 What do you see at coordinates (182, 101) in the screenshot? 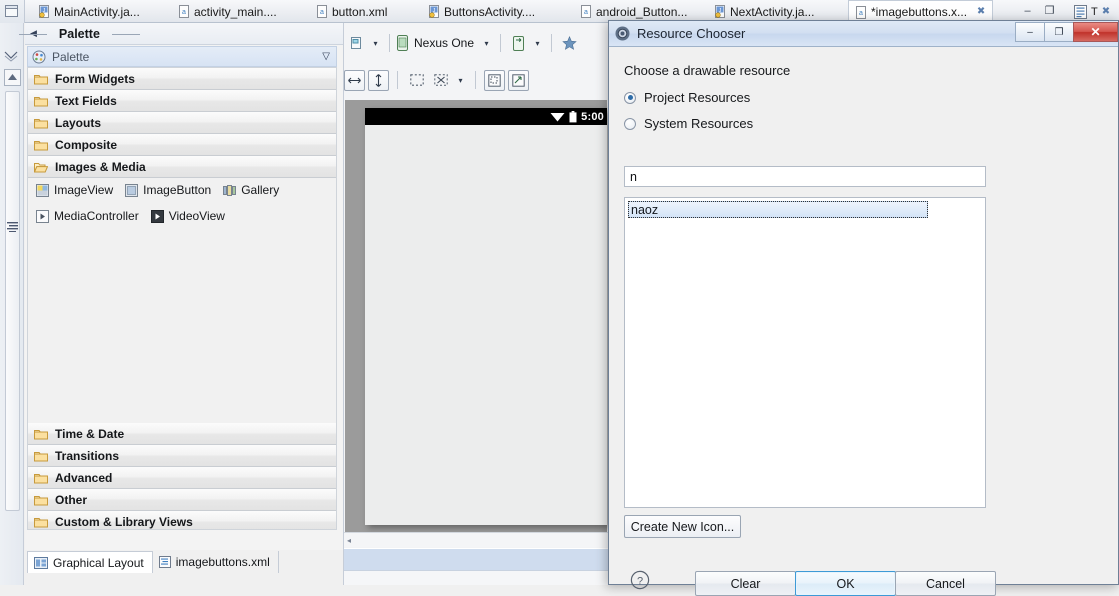
I see `palette-category-text-fields: Text Fields` at bounding box center [182, 101].